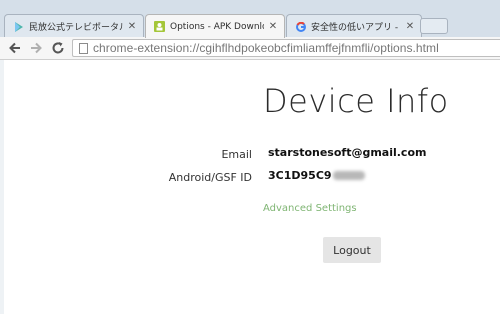  I want to click on tab-title: Options - APK Downloader, so click(217, 26).